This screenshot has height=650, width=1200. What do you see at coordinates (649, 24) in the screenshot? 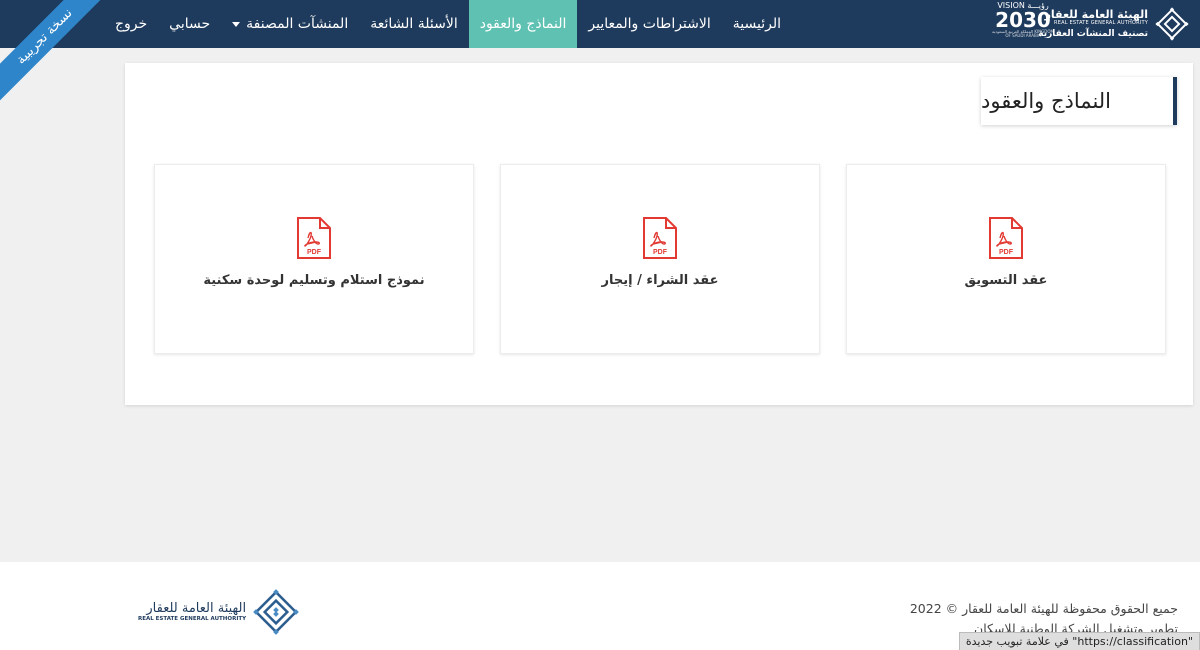
I see `nav-item-requirements: الاشتراطات والمعايير` at bounding box center [649, 24].